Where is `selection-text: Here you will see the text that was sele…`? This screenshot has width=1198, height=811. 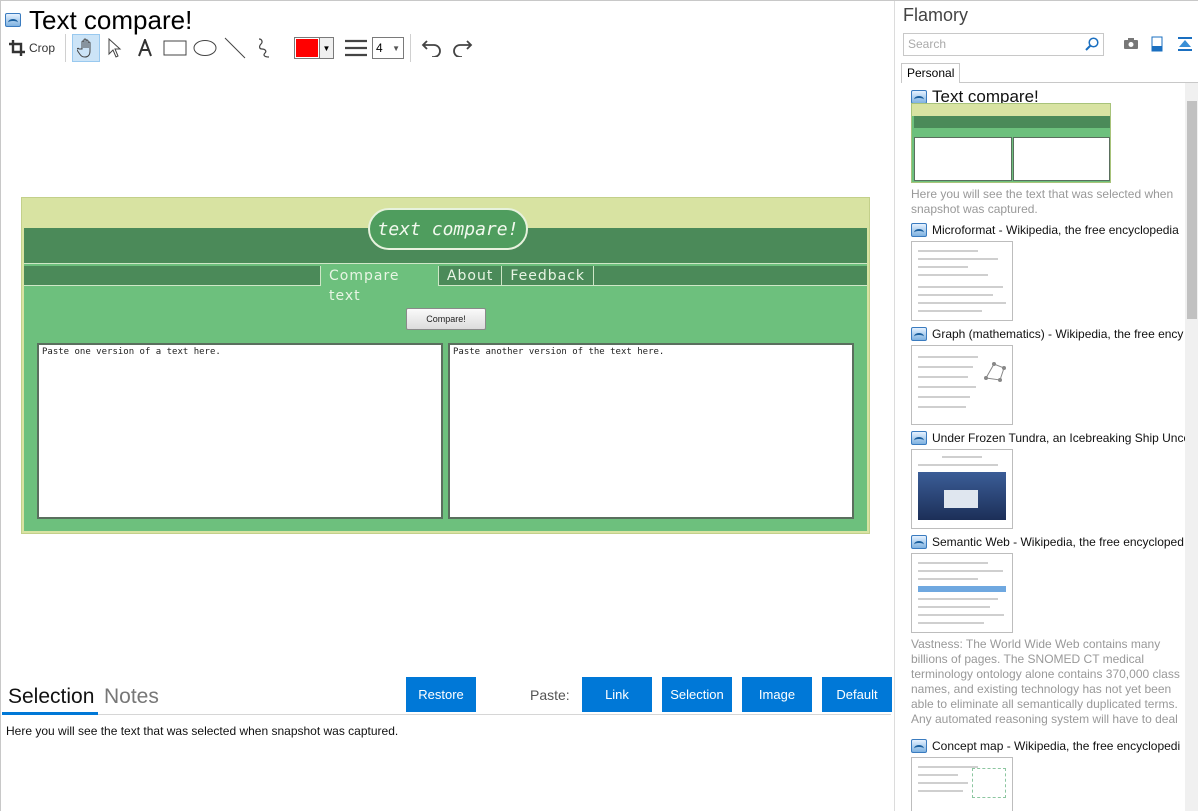
selection-text: Here you will see the text that was sele… is located at coordinates (202, 731).